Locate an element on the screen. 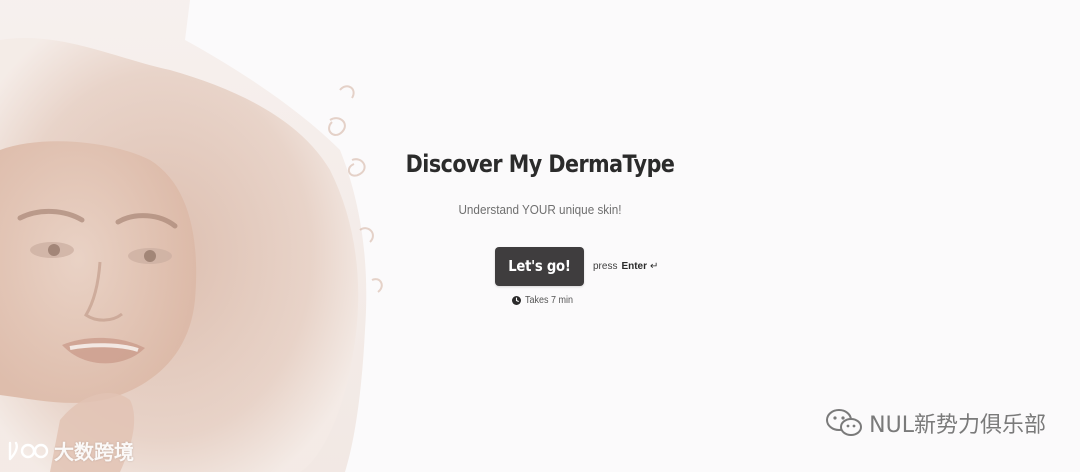  watermark-left: 大数跨境 is located at coordinates (70, 450).